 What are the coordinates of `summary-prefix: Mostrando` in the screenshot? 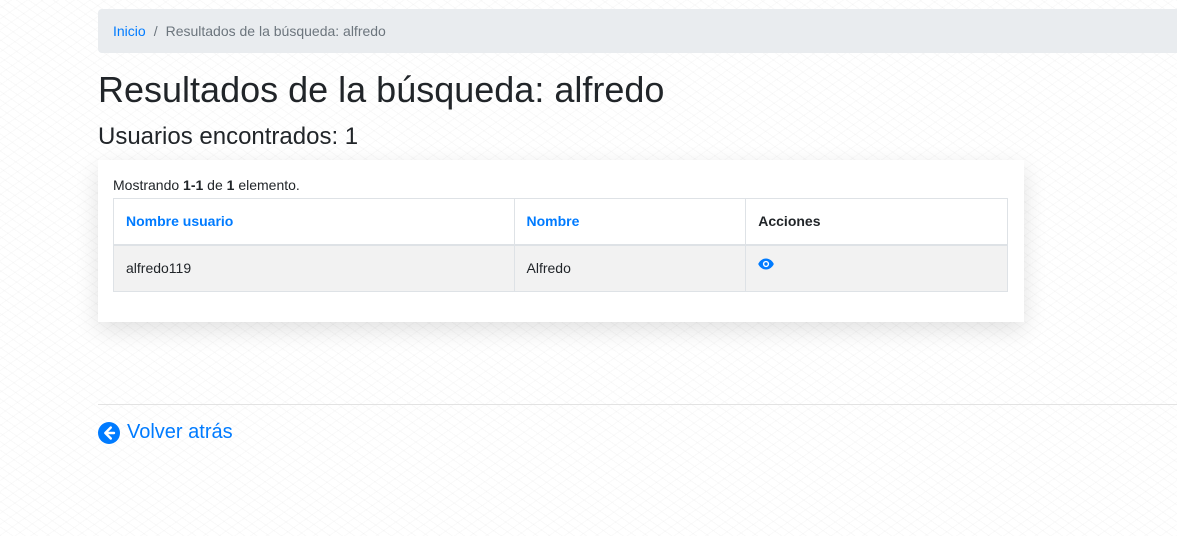 It's located at (148, 185).